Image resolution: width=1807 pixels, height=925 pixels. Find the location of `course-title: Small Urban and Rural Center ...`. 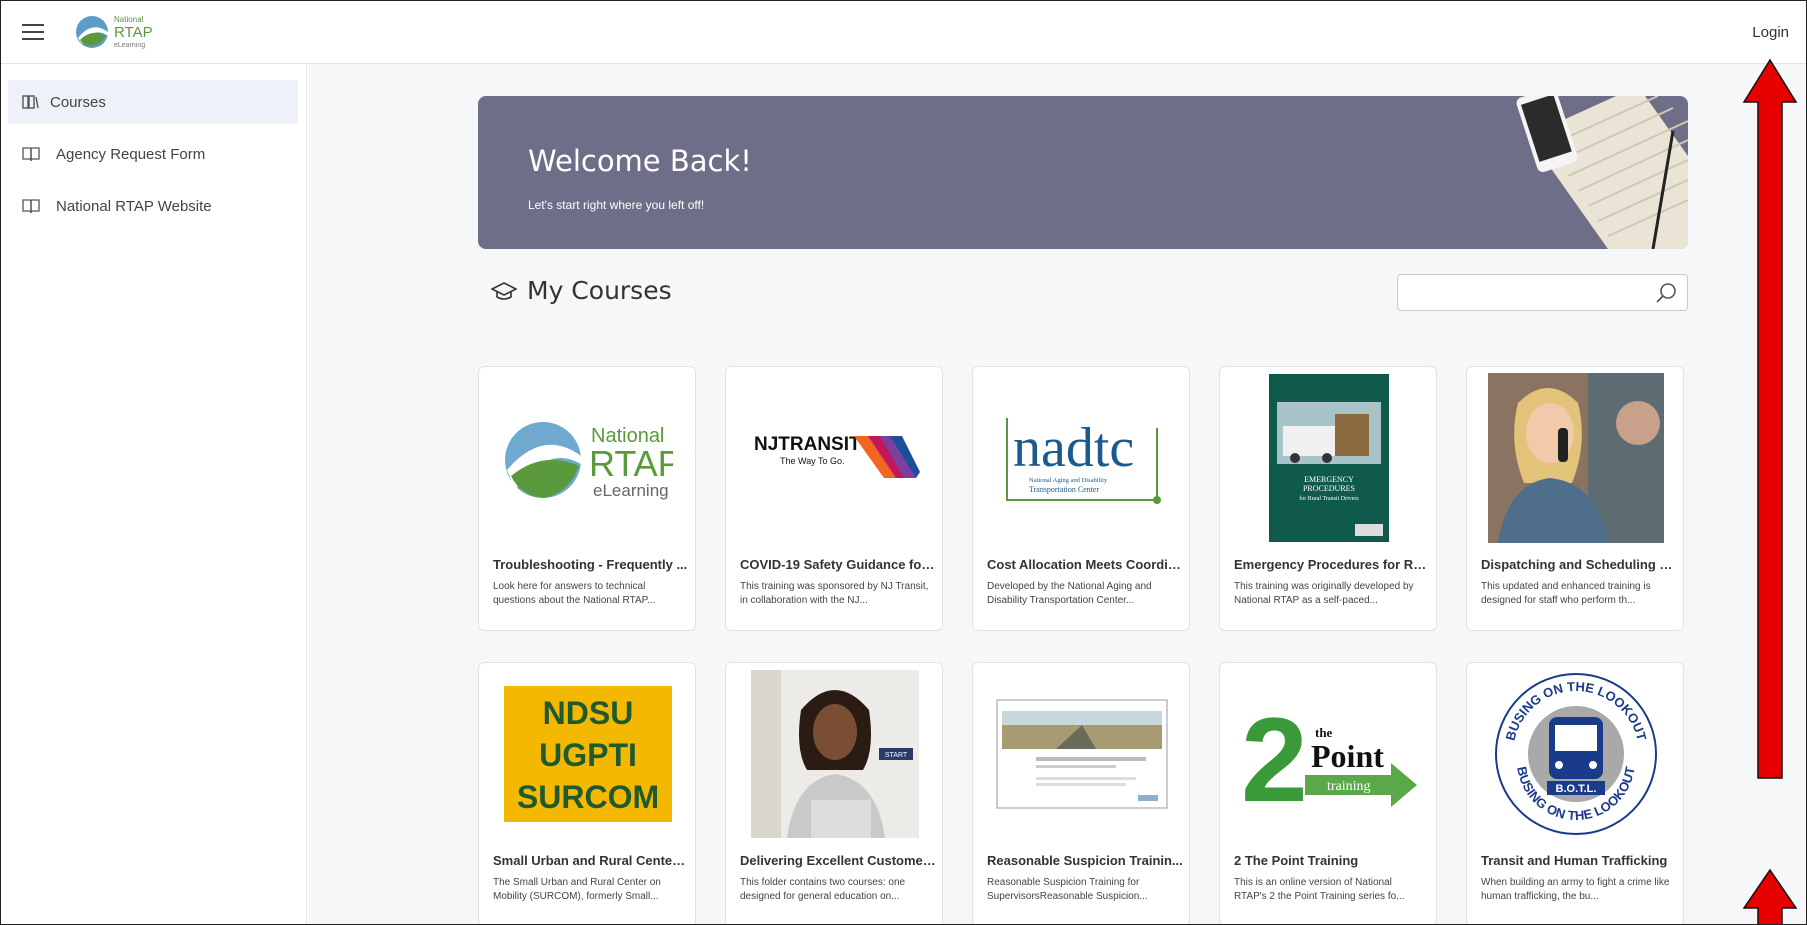

course-title: Small Urban and Rural Center ... is located at coordinates (591, 860).